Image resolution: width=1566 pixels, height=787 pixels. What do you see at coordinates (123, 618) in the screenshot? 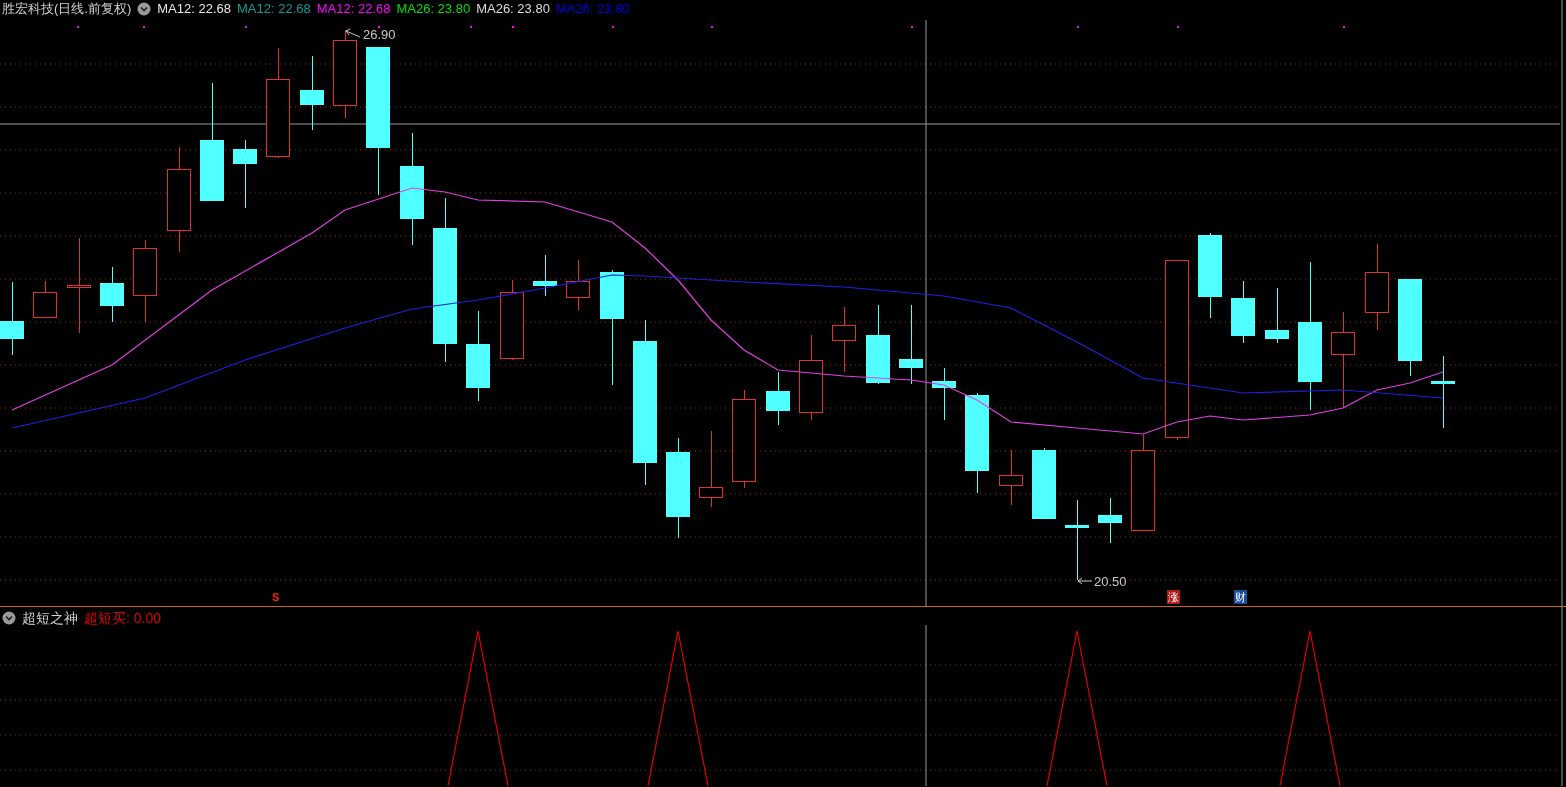
I see `indicator-value: 超短买: 0.00` at bounding box center [123, 618].